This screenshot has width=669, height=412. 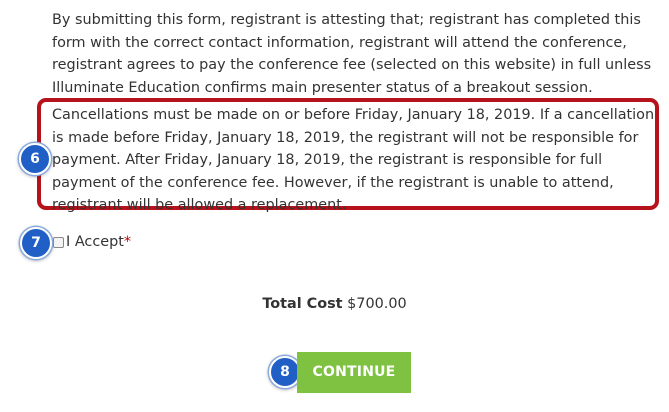 I want to click on accept-checkbox, so click(x=58, y=242).